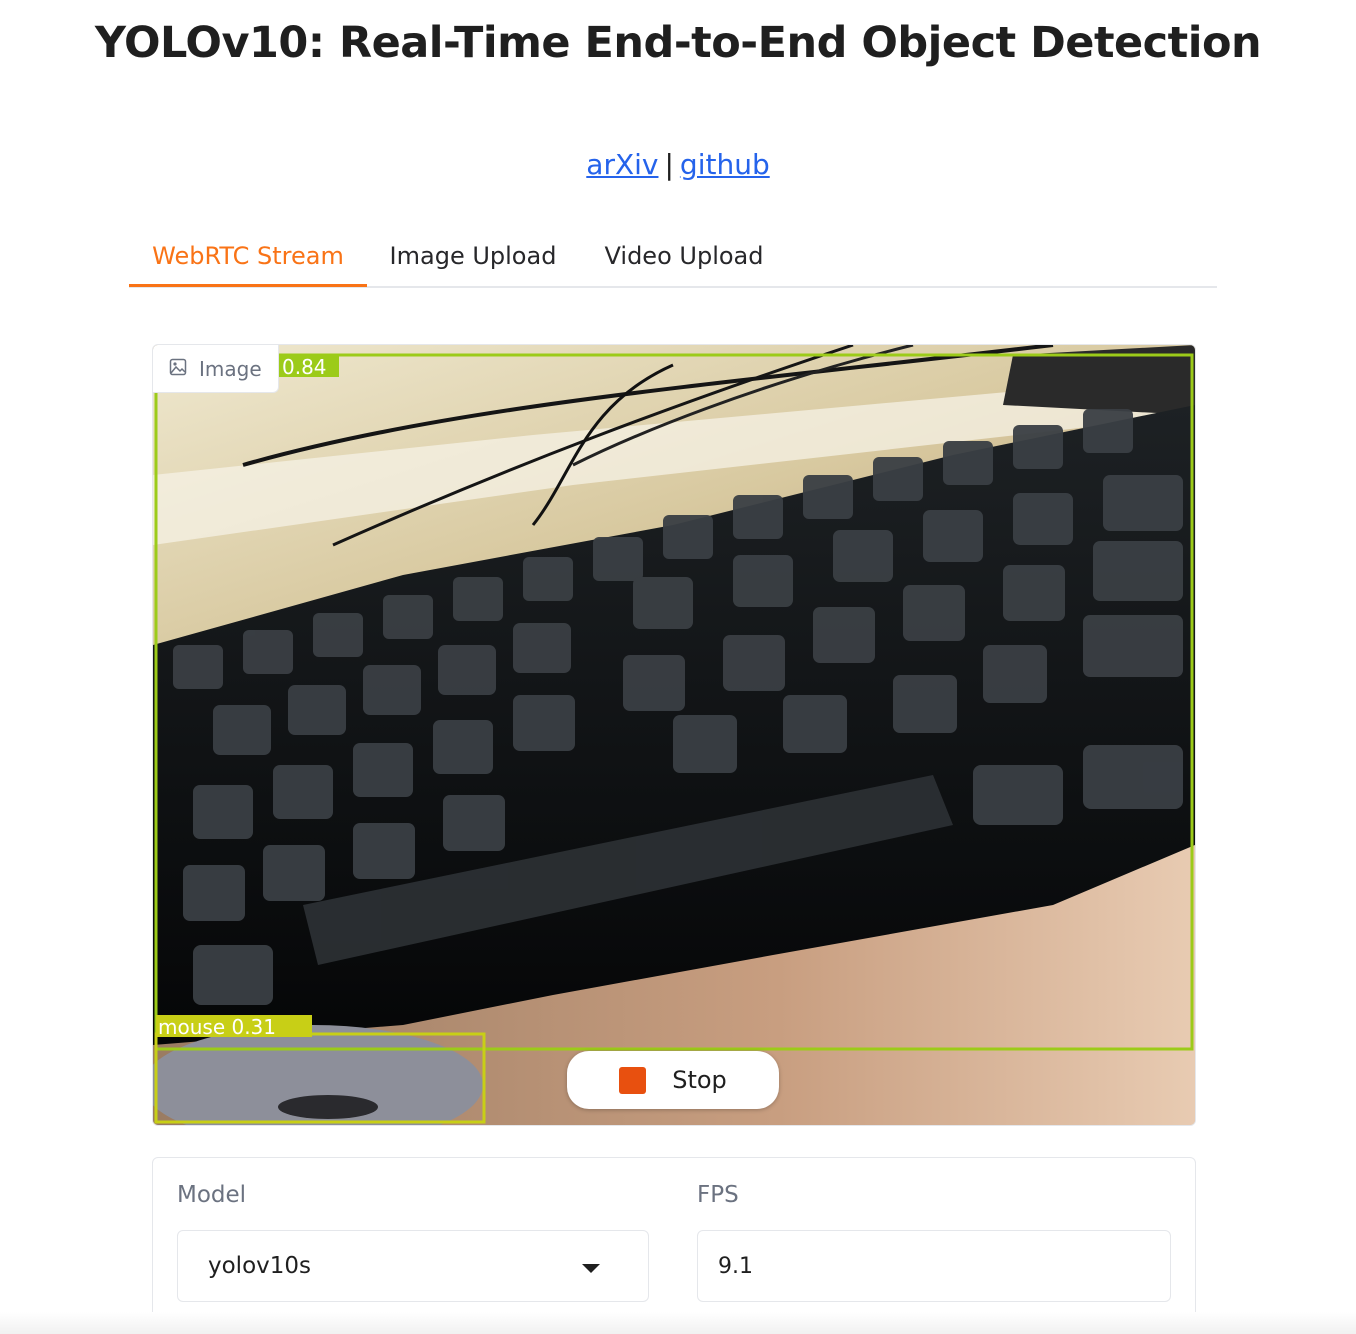 This screenshot has width=1356, height=1334. Describe the element at coordinates (473, 258) in the screenshot. I see `tab-image-upload: Image Upload` at that location.